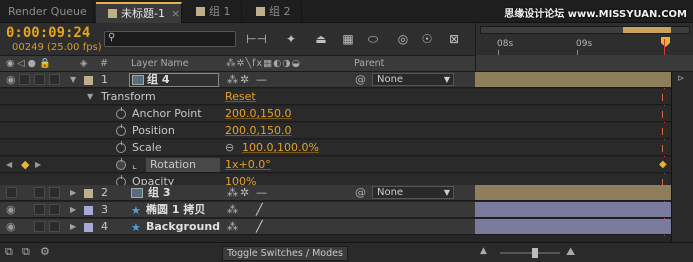  I want to click on column-layer-name: Layer Name, so click(160, 64).